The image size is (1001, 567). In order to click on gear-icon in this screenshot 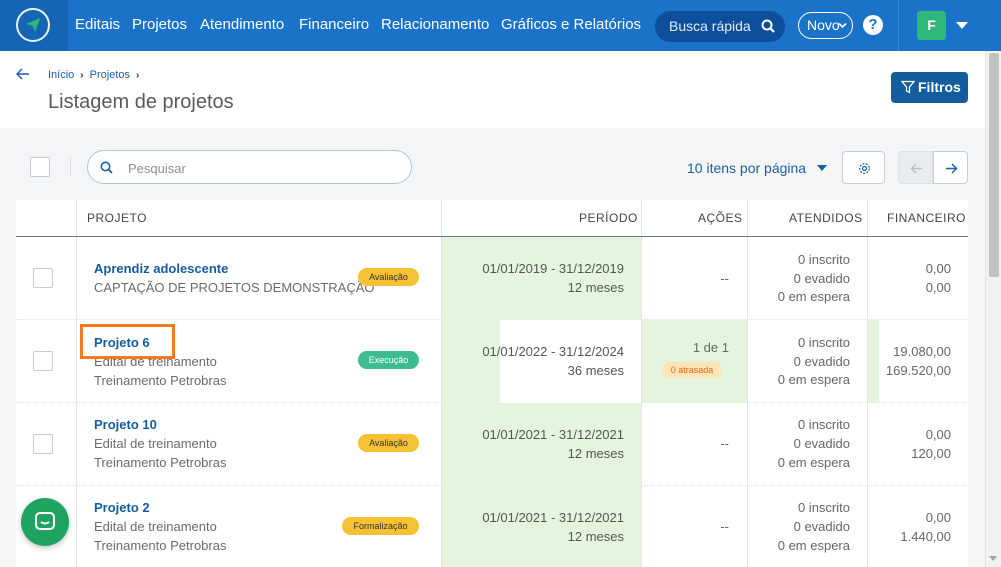, I will do `click(864, 168)`.